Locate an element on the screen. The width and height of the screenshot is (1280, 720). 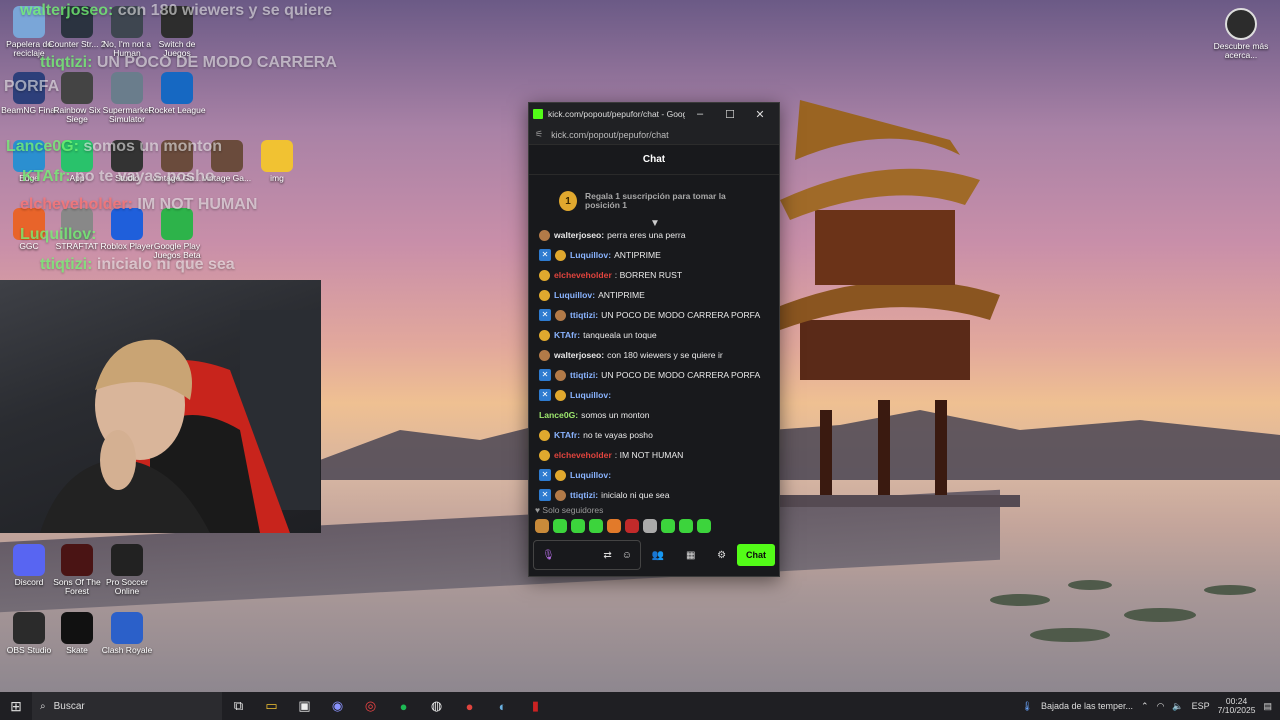
chat-message: ✕ ttiqtizi: inicialo ni que sea is located at coordinates (659, 494).